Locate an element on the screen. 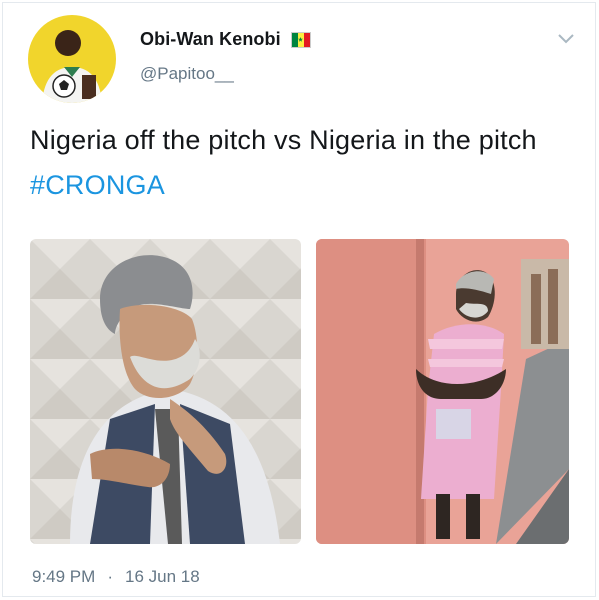  avatar is located at coordinates (72, 59).